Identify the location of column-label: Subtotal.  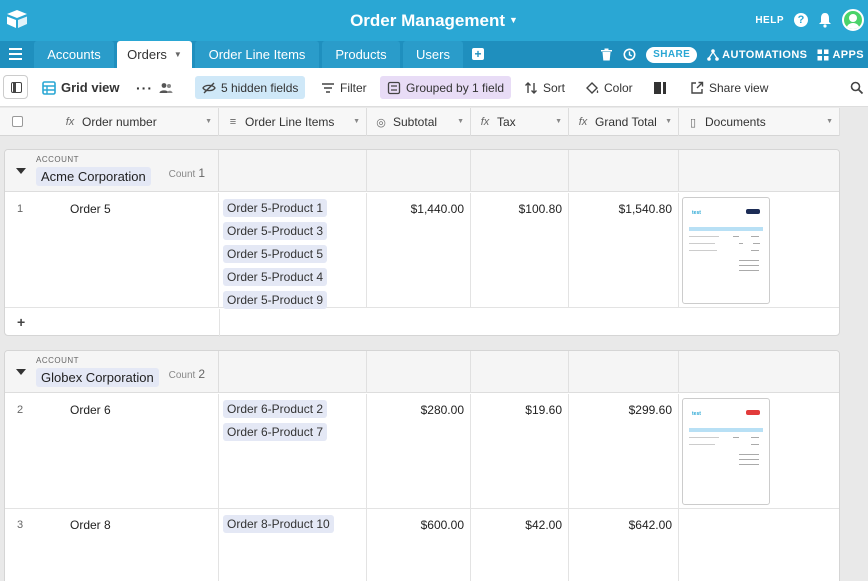
(415, 122).